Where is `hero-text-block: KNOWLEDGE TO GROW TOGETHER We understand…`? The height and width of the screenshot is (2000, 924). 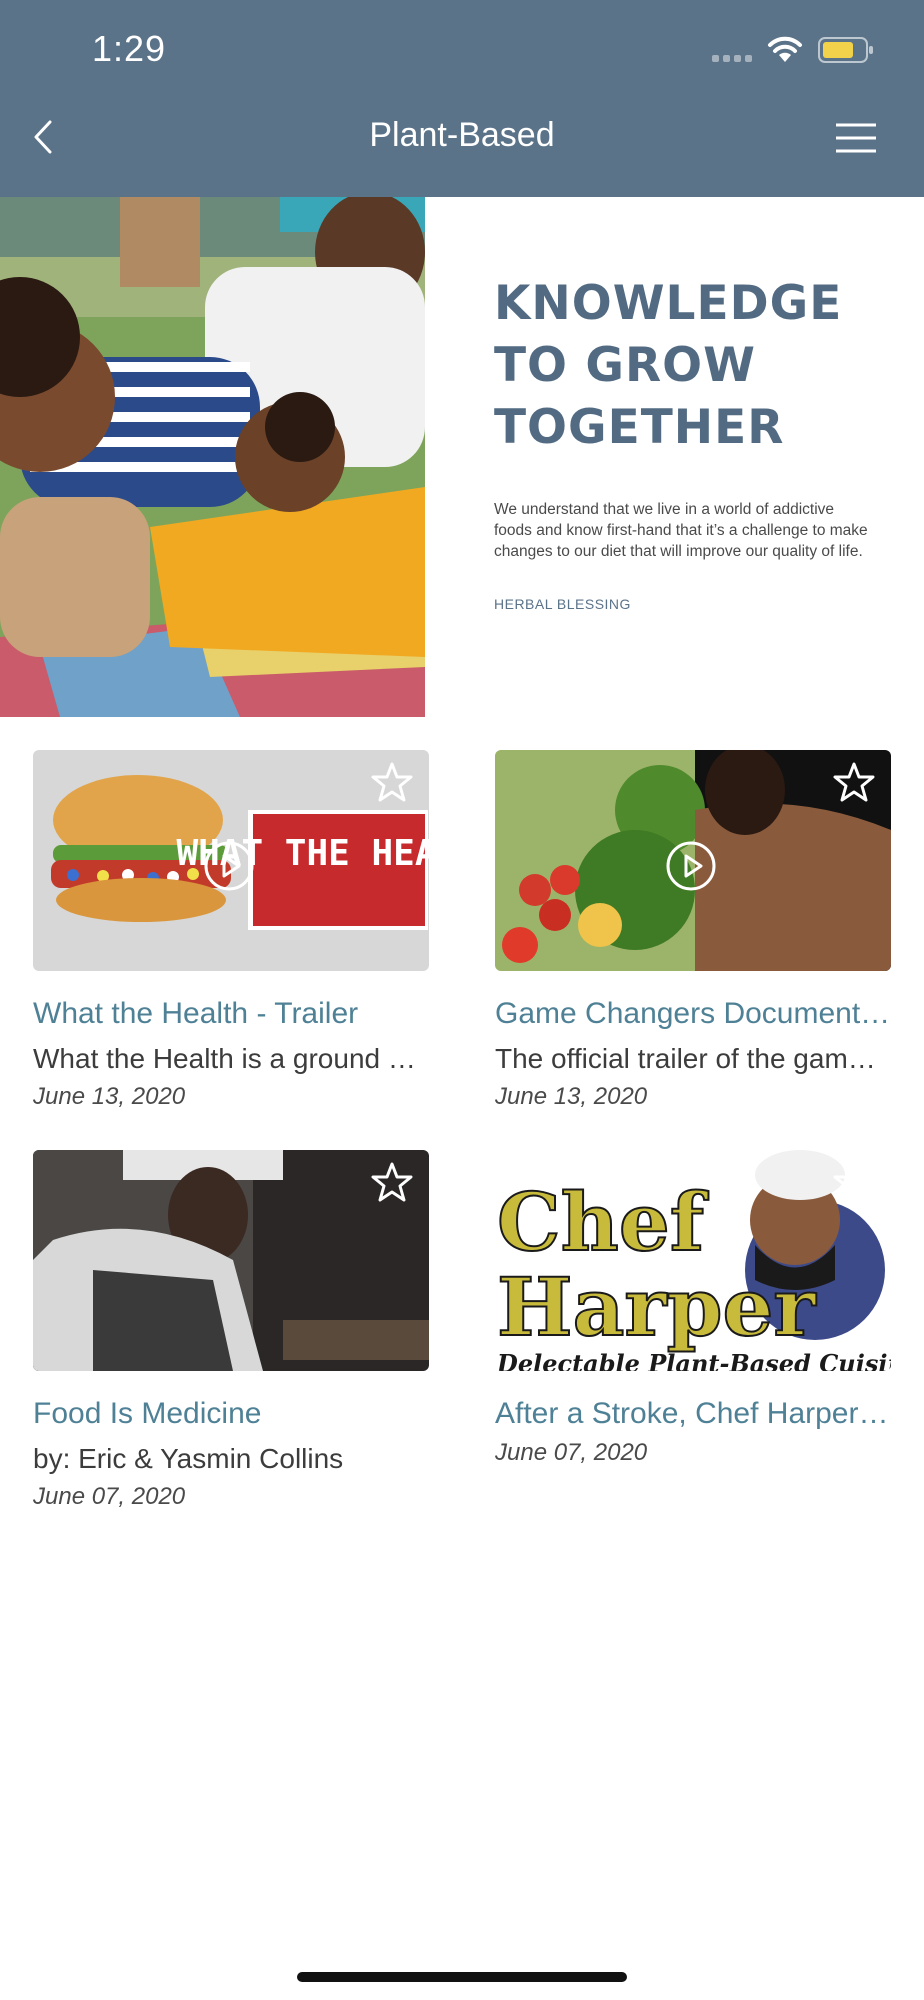 hero-text-block: KNOWLEDGE TO GROW TOGETHER We understand… is located at coordinates (694, 442).